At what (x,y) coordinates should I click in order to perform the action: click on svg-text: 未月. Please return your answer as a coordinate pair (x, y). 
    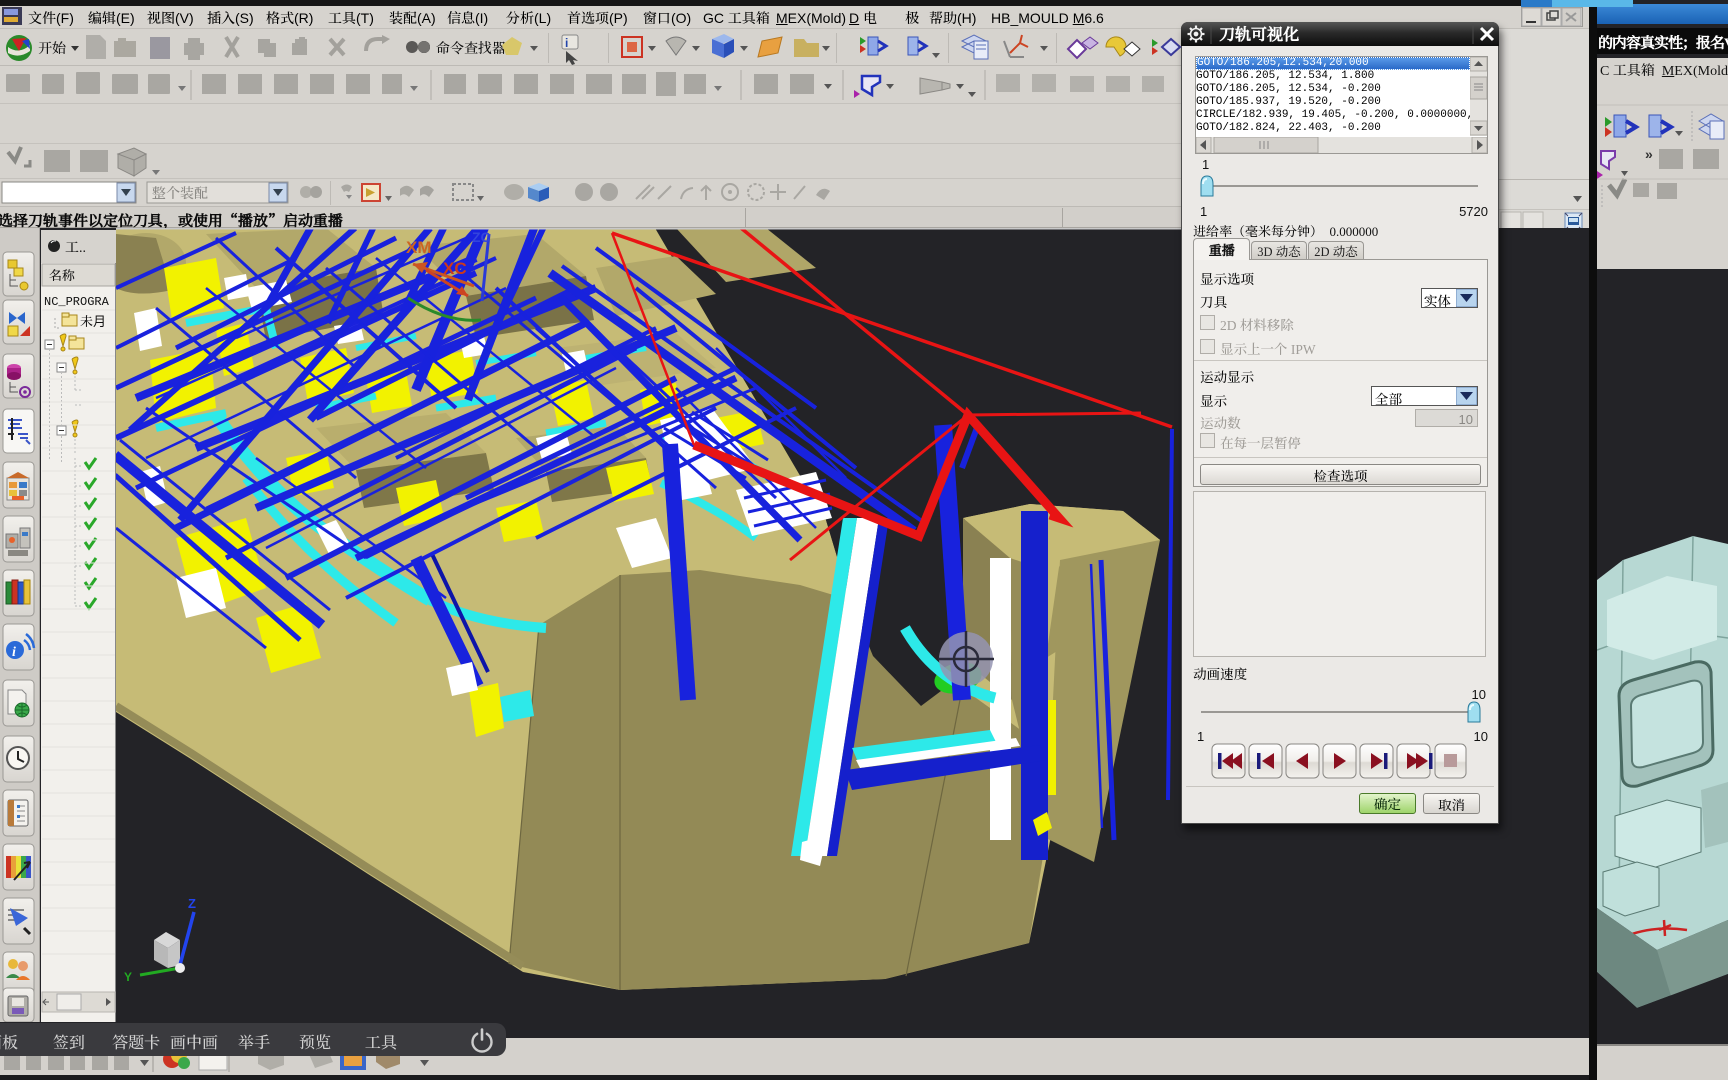
    Looking at the image, I should click on (93, 320).